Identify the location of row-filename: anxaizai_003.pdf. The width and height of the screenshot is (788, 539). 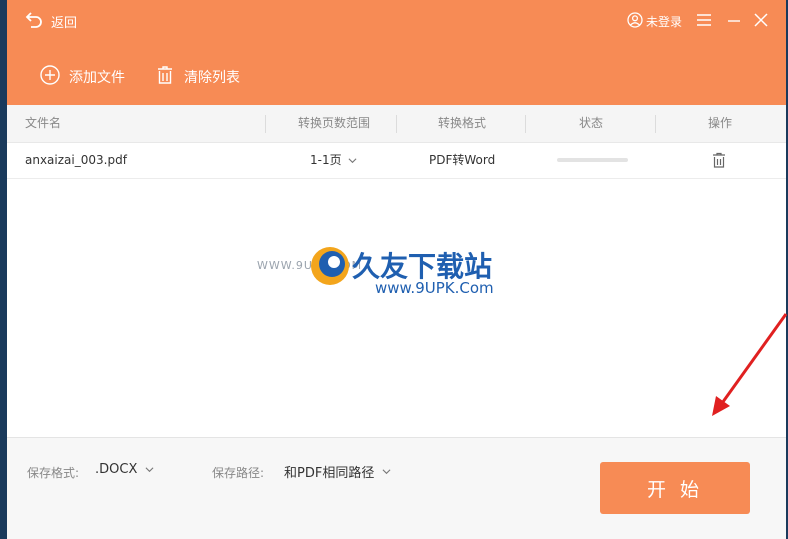
(76, 160).